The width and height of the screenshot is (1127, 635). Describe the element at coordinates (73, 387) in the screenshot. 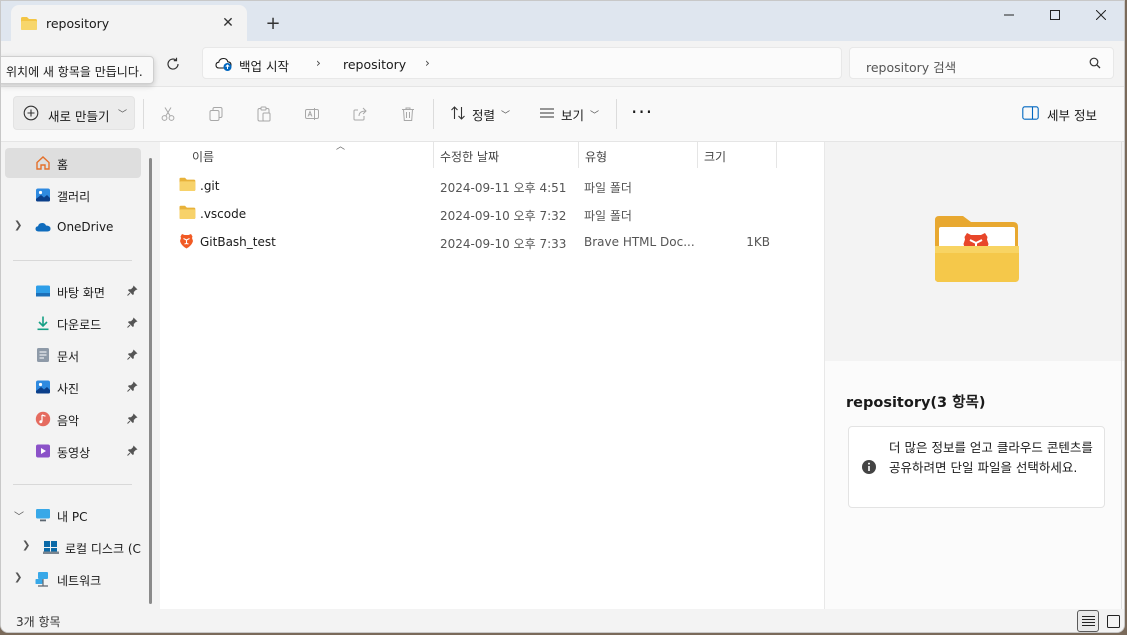

I see `sidebar-item-pictures: 사진` at that location.